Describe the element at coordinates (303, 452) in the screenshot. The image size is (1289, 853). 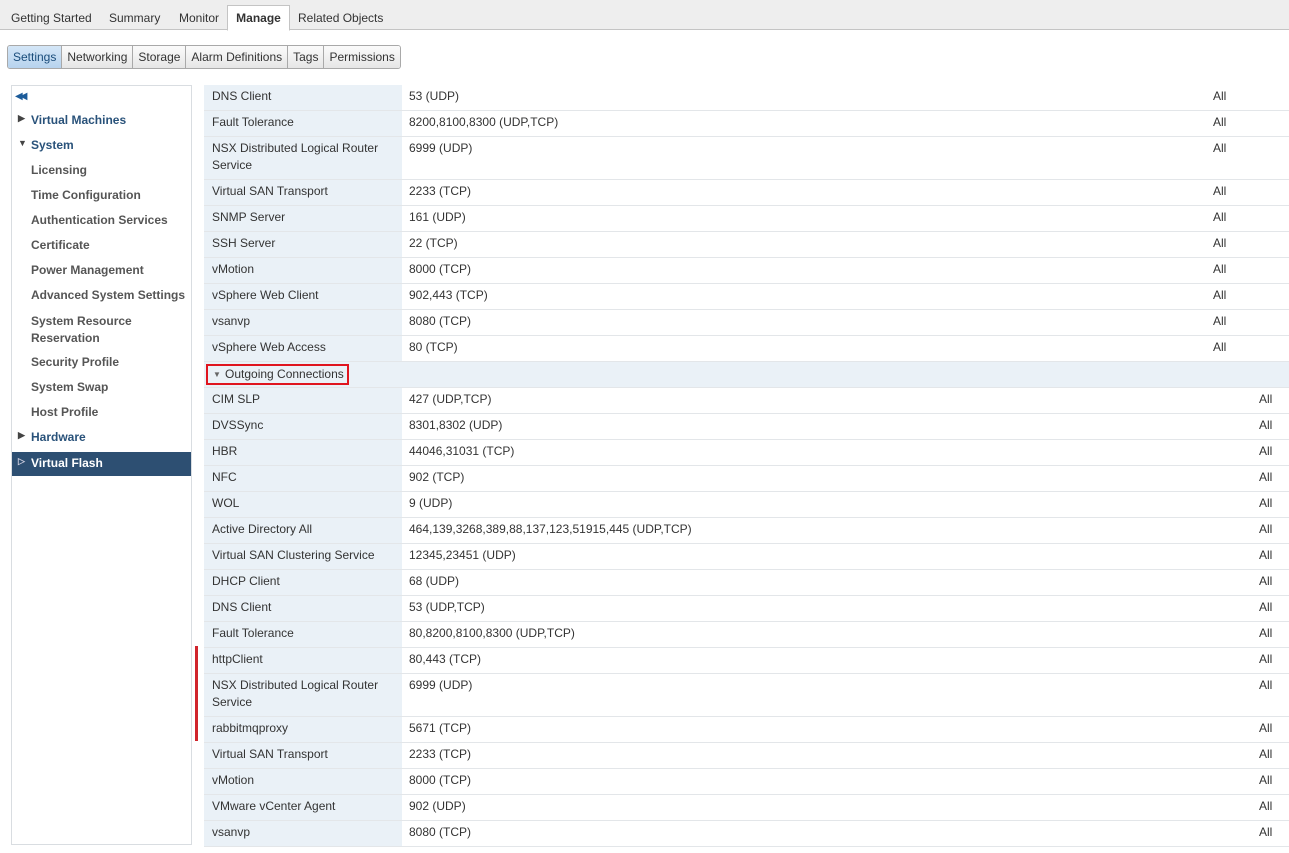
I see `service-name-cell: HBR` at that location.